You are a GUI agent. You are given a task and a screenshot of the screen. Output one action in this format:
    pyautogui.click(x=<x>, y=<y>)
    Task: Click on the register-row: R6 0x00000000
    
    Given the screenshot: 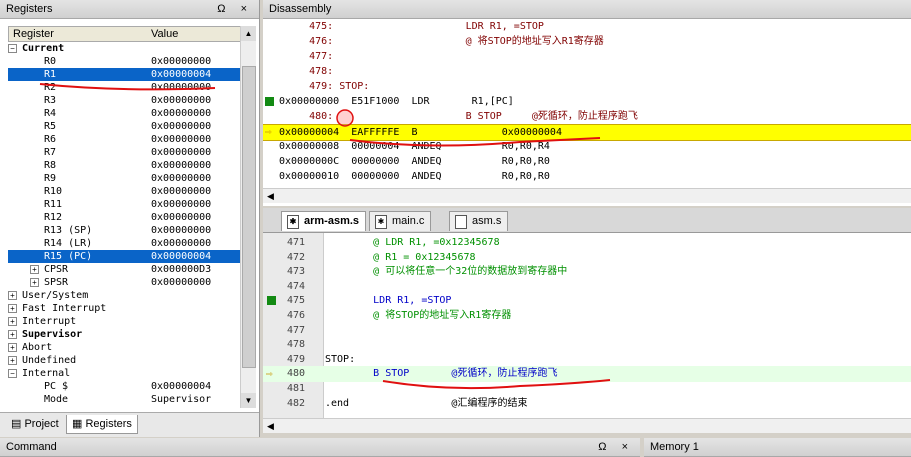 What is the action you would take?
    pyautogui.click(x=124, y=139)
    